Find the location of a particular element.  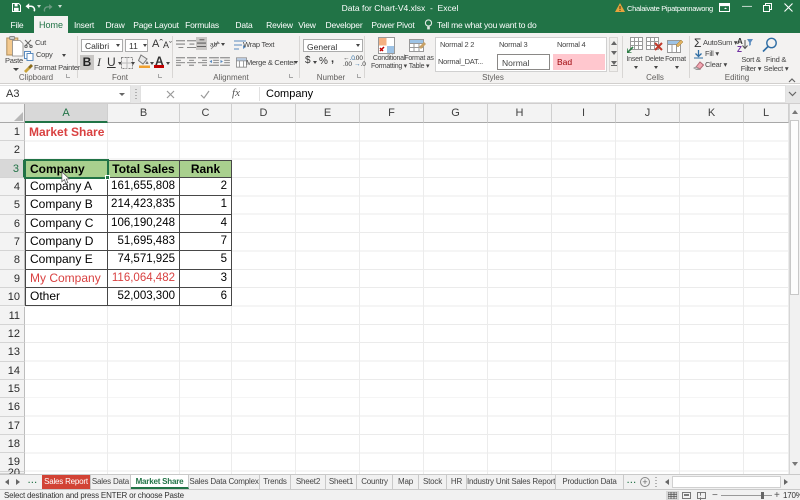

svg-text: ab is located at coordinates (214, 44).